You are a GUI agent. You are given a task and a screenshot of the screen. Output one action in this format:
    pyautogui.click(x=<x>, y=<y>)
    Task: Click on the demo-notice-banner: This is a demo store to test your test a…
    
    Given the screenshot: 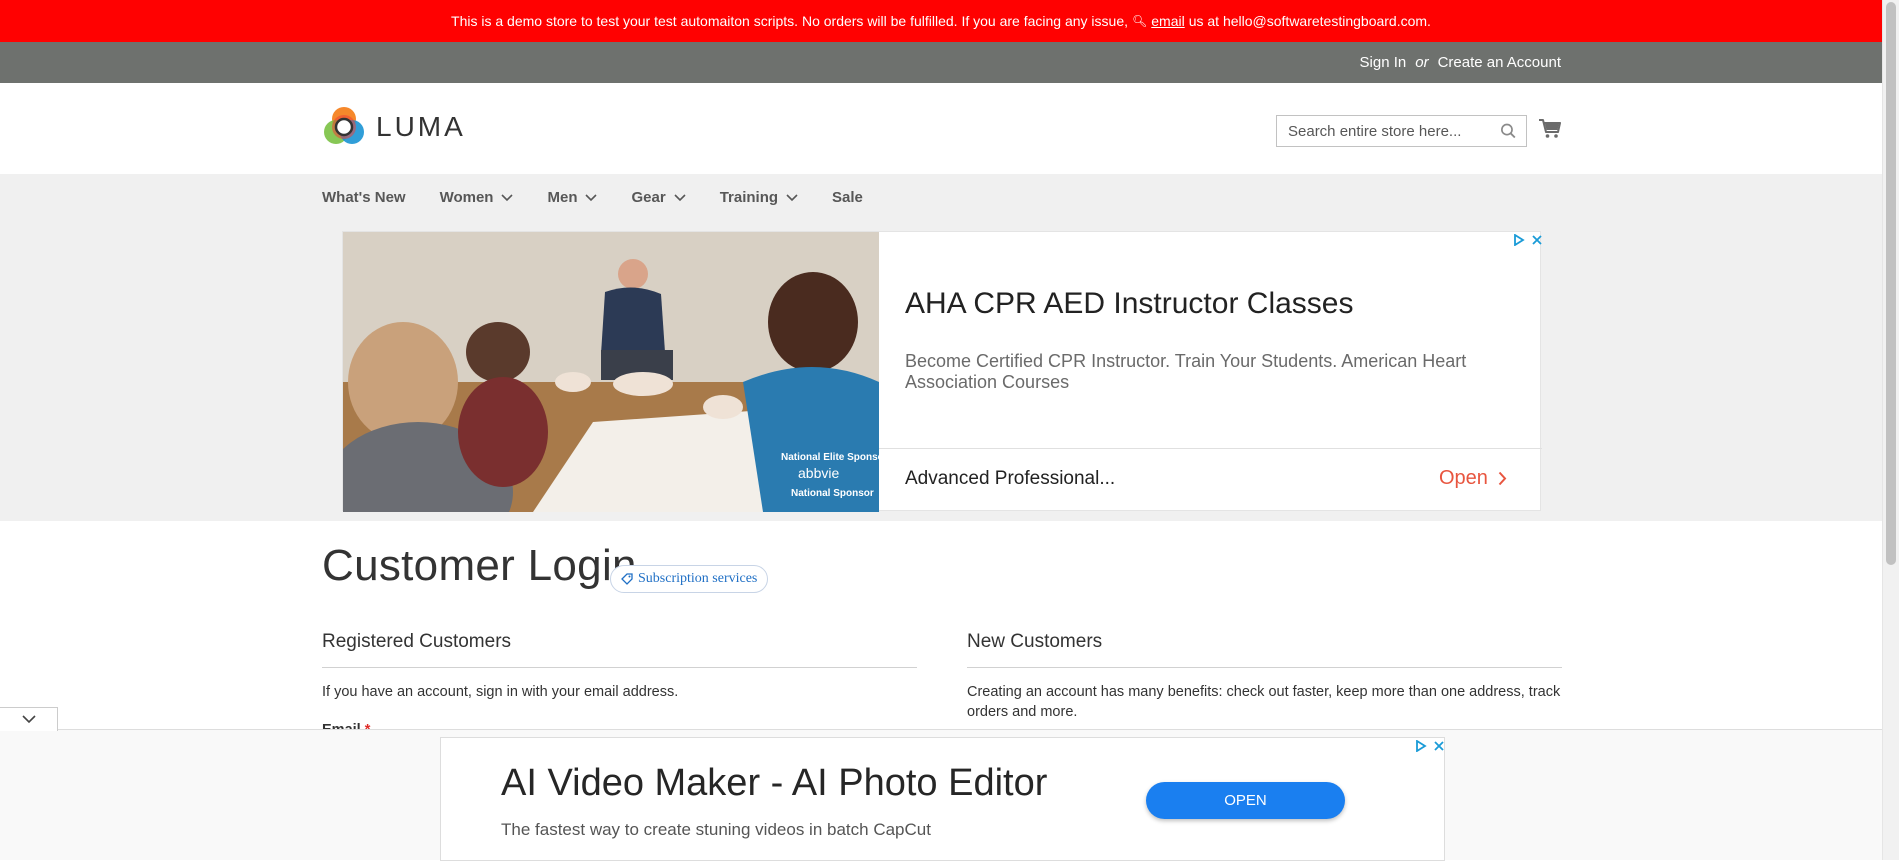 What is the action you would take?
    pyautogui.click(x=941, y=21)
    